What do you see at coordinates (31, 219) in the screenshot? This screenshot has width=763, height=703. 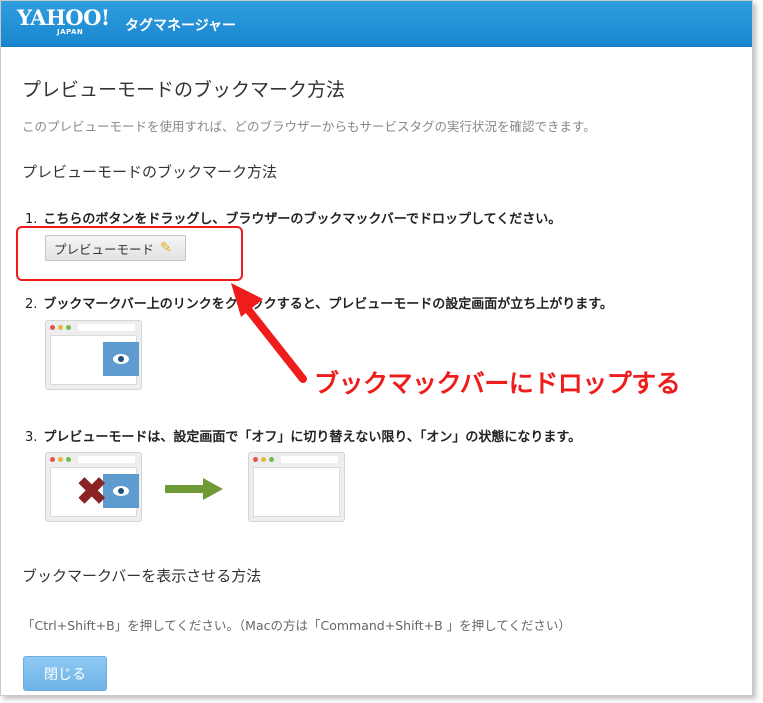 I see `step-1-number: 1.` at bounding box center [31, 219].